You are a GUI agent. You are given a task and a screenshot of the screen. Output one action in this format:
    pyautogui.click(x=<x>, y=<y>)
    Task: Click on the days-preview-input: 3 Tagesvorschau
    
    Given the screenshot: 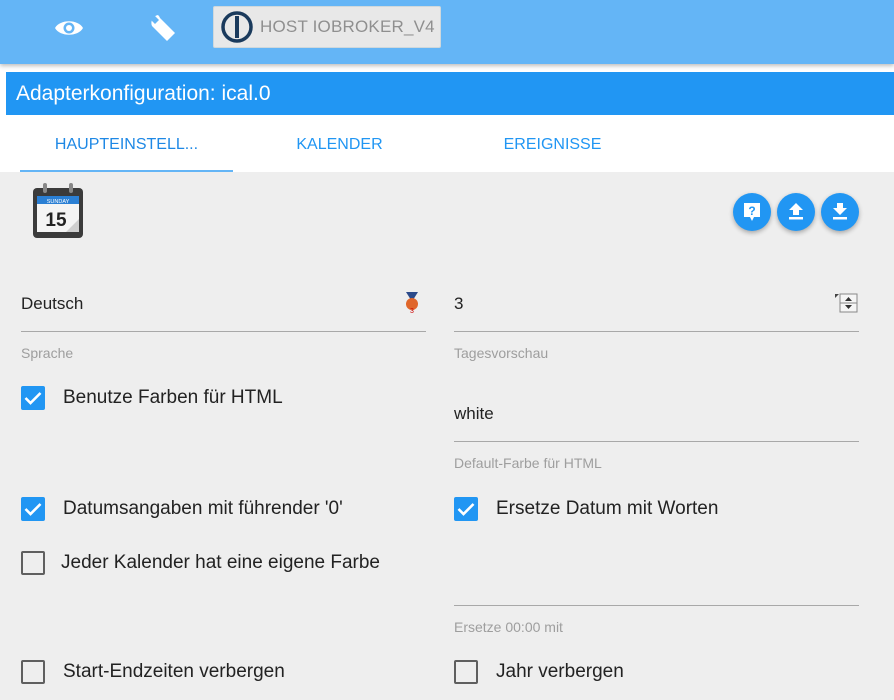 What is the action you would take?
    pyautogui.click(x=656, y=328)
    